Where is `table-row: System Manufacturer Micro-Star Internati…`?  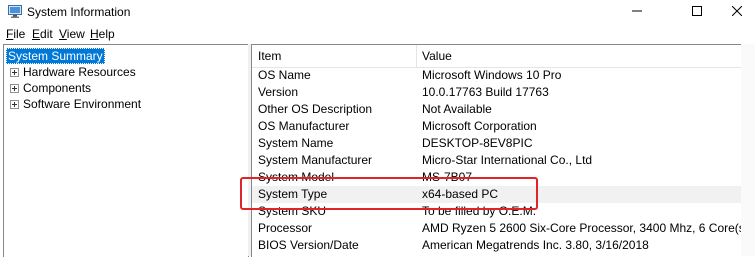
table-row: System Manufacturer Micro-Star Internati… is located at coordinates (503, 160).